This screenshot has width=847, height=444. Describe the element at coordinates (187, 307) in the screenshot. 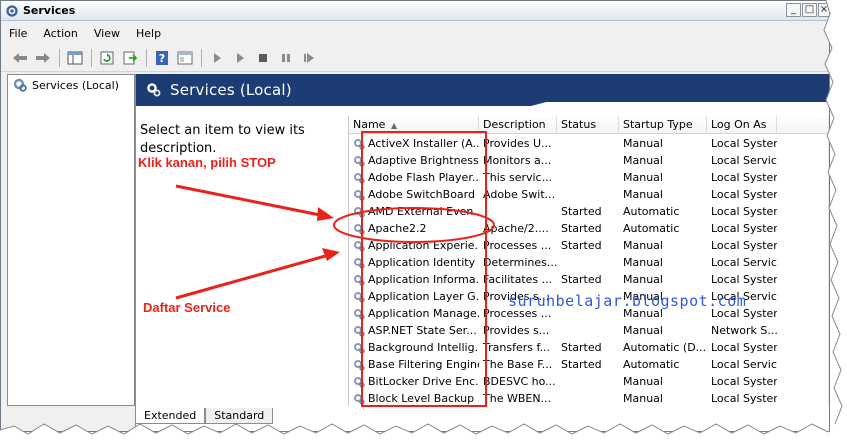

I see `annotation-list-label: Daftar Service` at that location.